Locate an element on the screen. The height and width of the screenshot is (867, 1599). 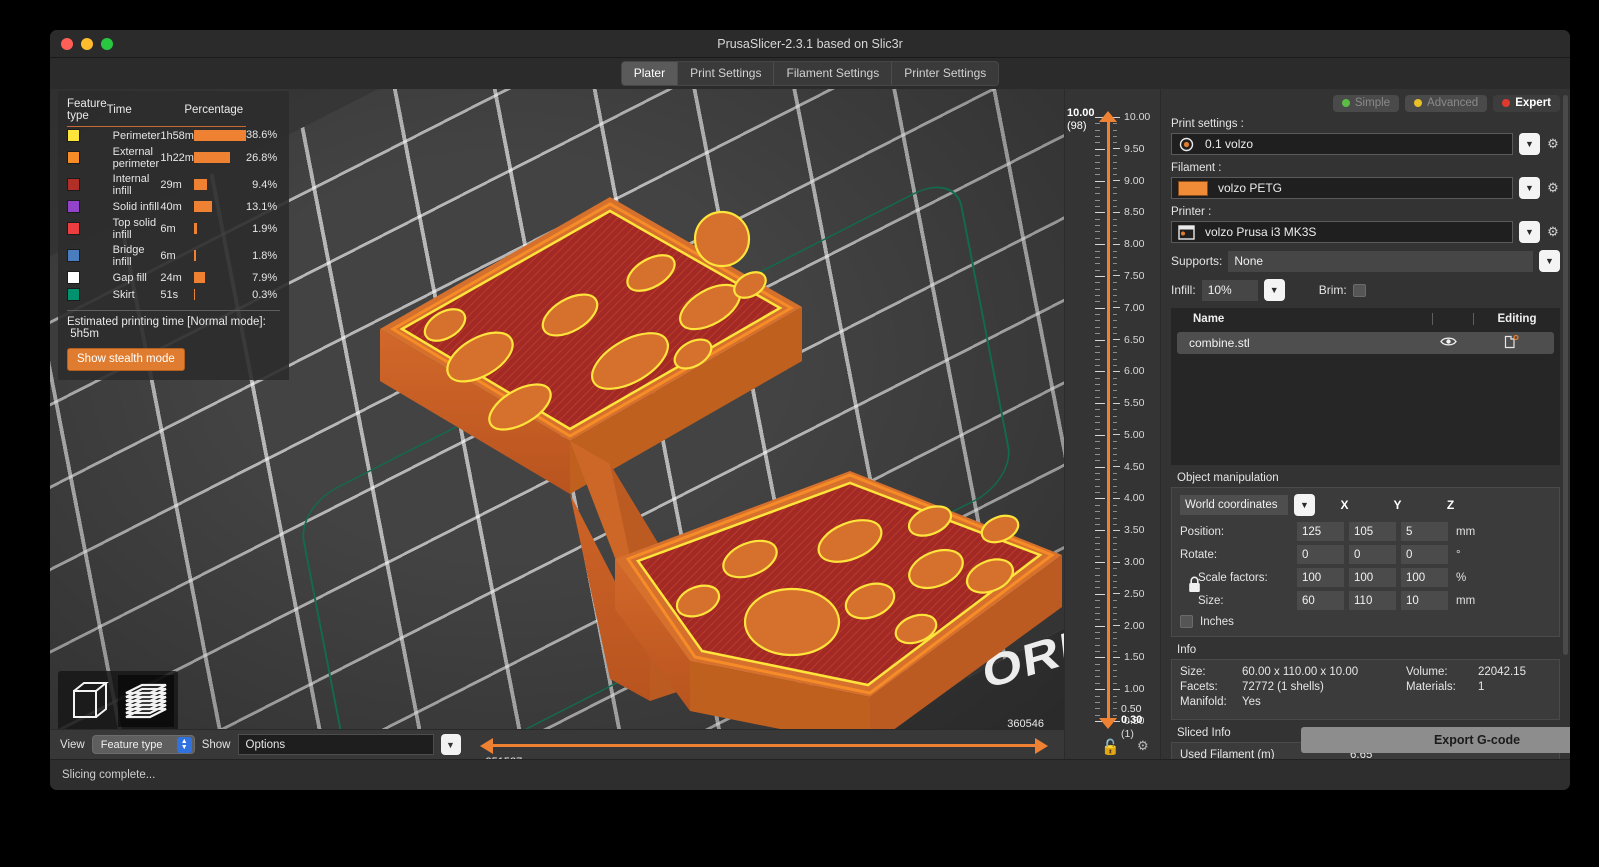
size-z-input: 10 is located at coordinates (1424, 600).